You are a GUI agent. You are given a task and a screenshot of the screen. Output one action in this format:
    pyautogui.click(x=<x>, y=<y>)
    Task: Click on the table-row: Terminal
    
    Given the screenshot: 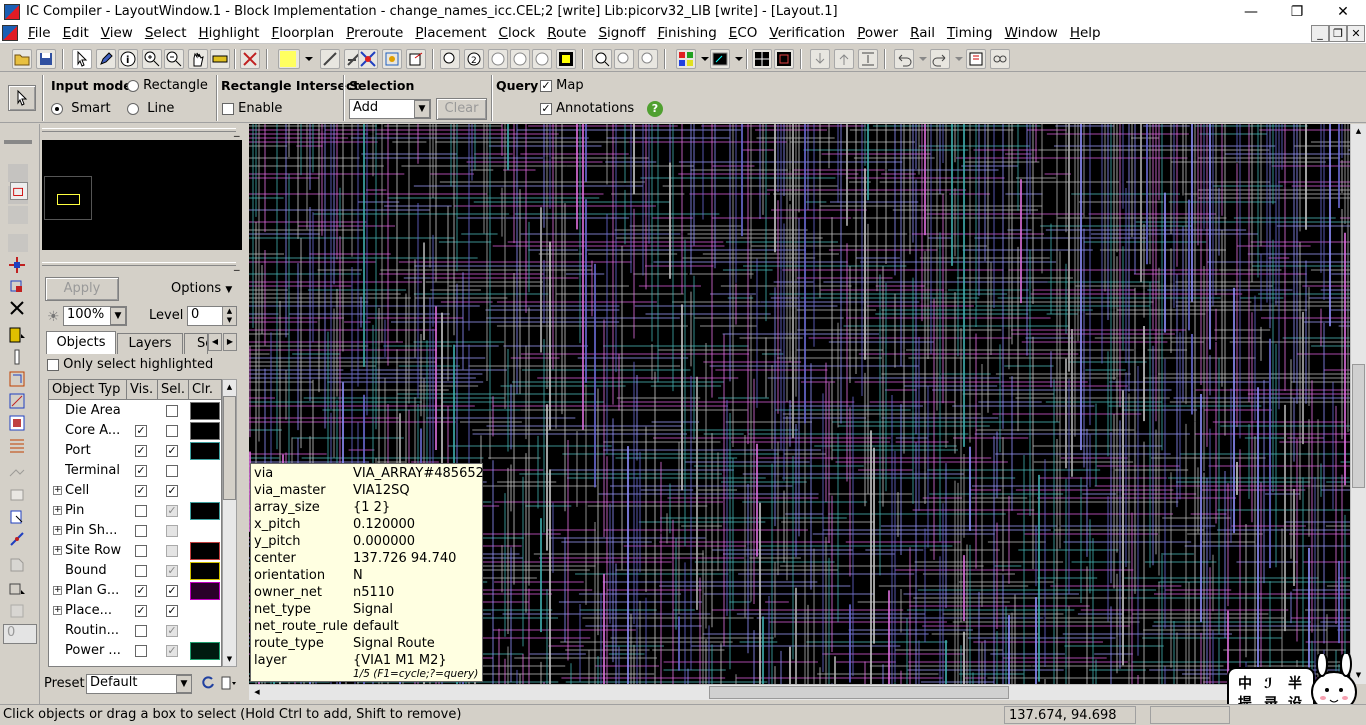 What is the action you would take?
    pyautogui.click(x=135, y=471)
    